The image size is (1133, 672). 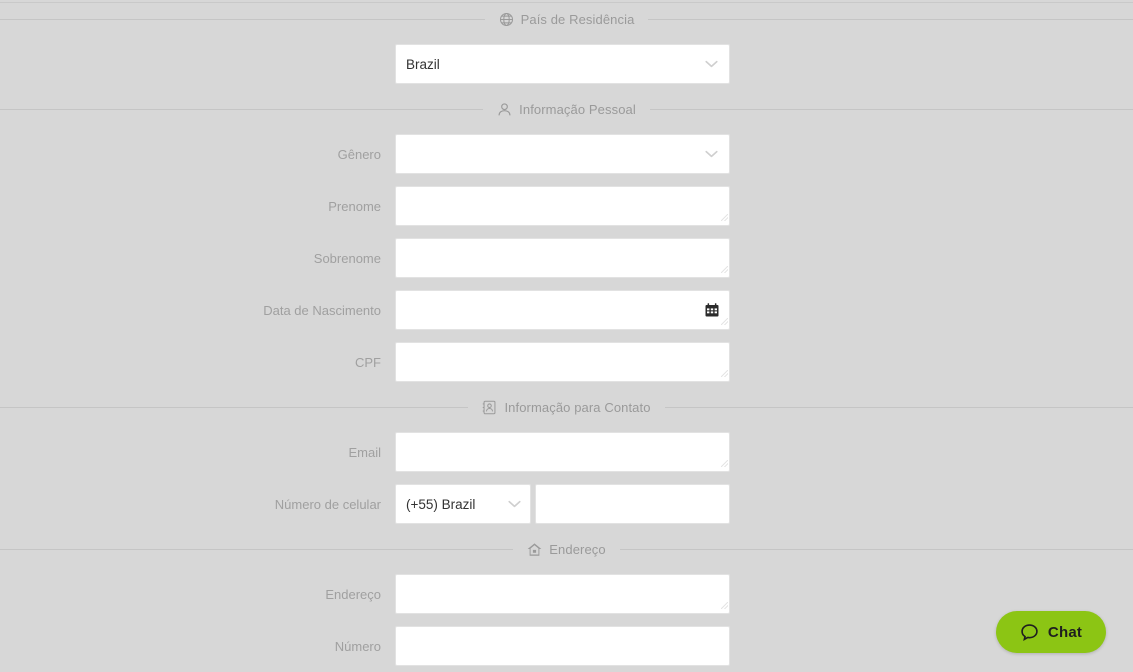 I want to click on row-email: Email, so click(x=566, y=452).